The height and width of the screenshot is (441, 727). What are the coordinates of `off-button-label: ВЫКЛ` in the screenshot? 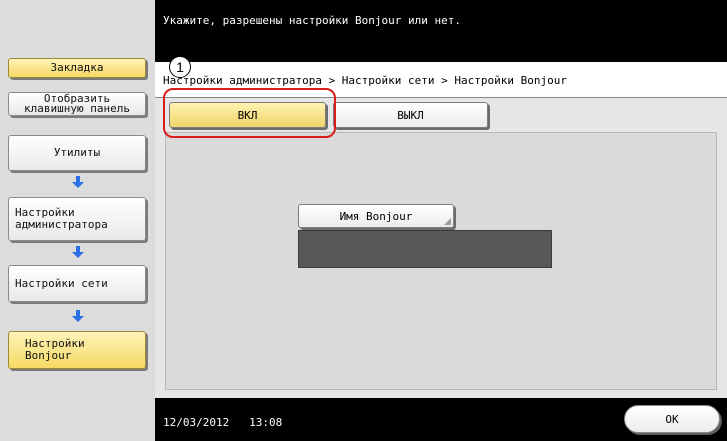 It's located at (410, 115).